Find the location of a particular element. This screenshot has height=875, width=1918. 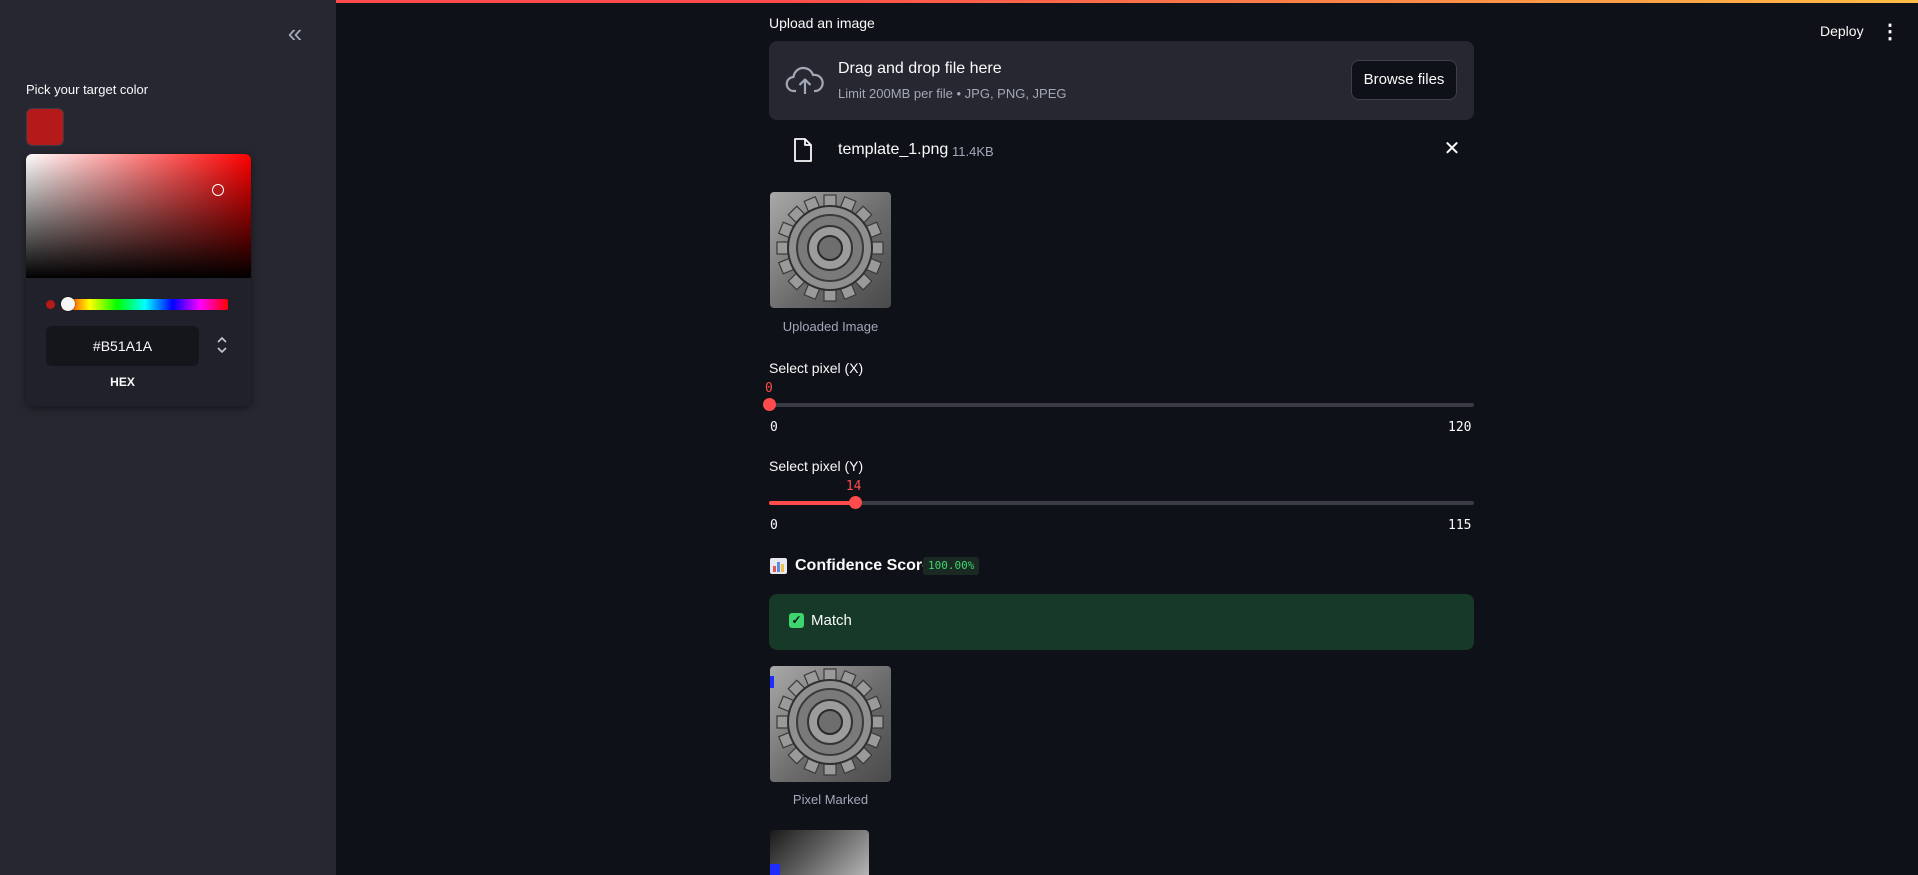

hex-input: #B51A1A is located at coordinates (122, 346).